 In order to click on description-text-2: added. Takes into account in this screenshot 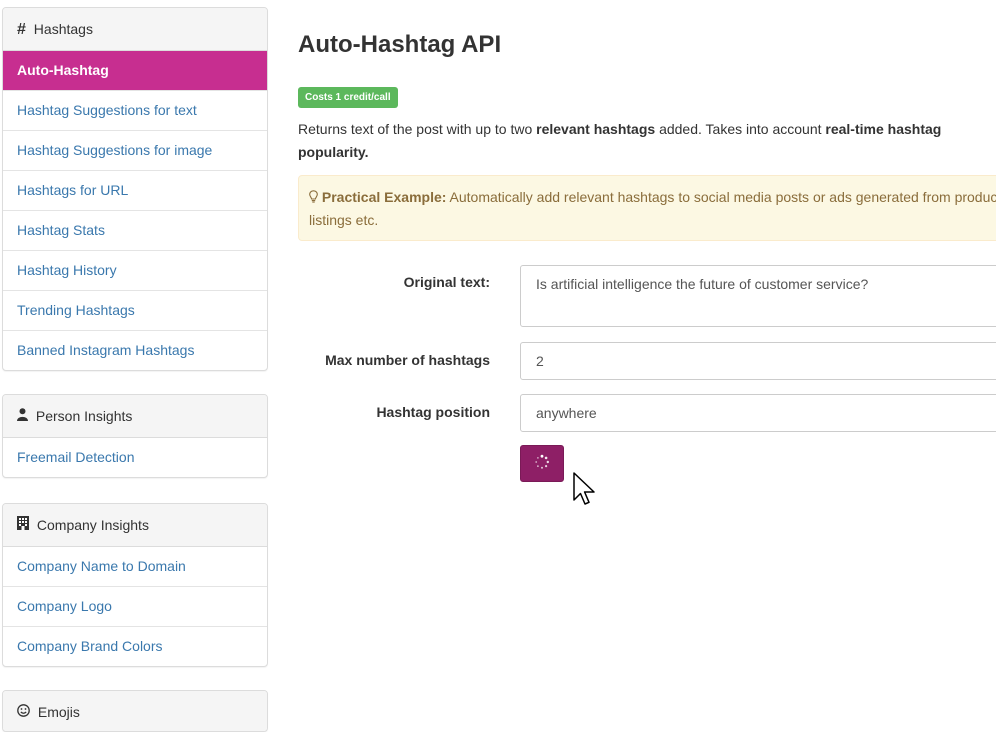, I will do `click(740, 129)`.